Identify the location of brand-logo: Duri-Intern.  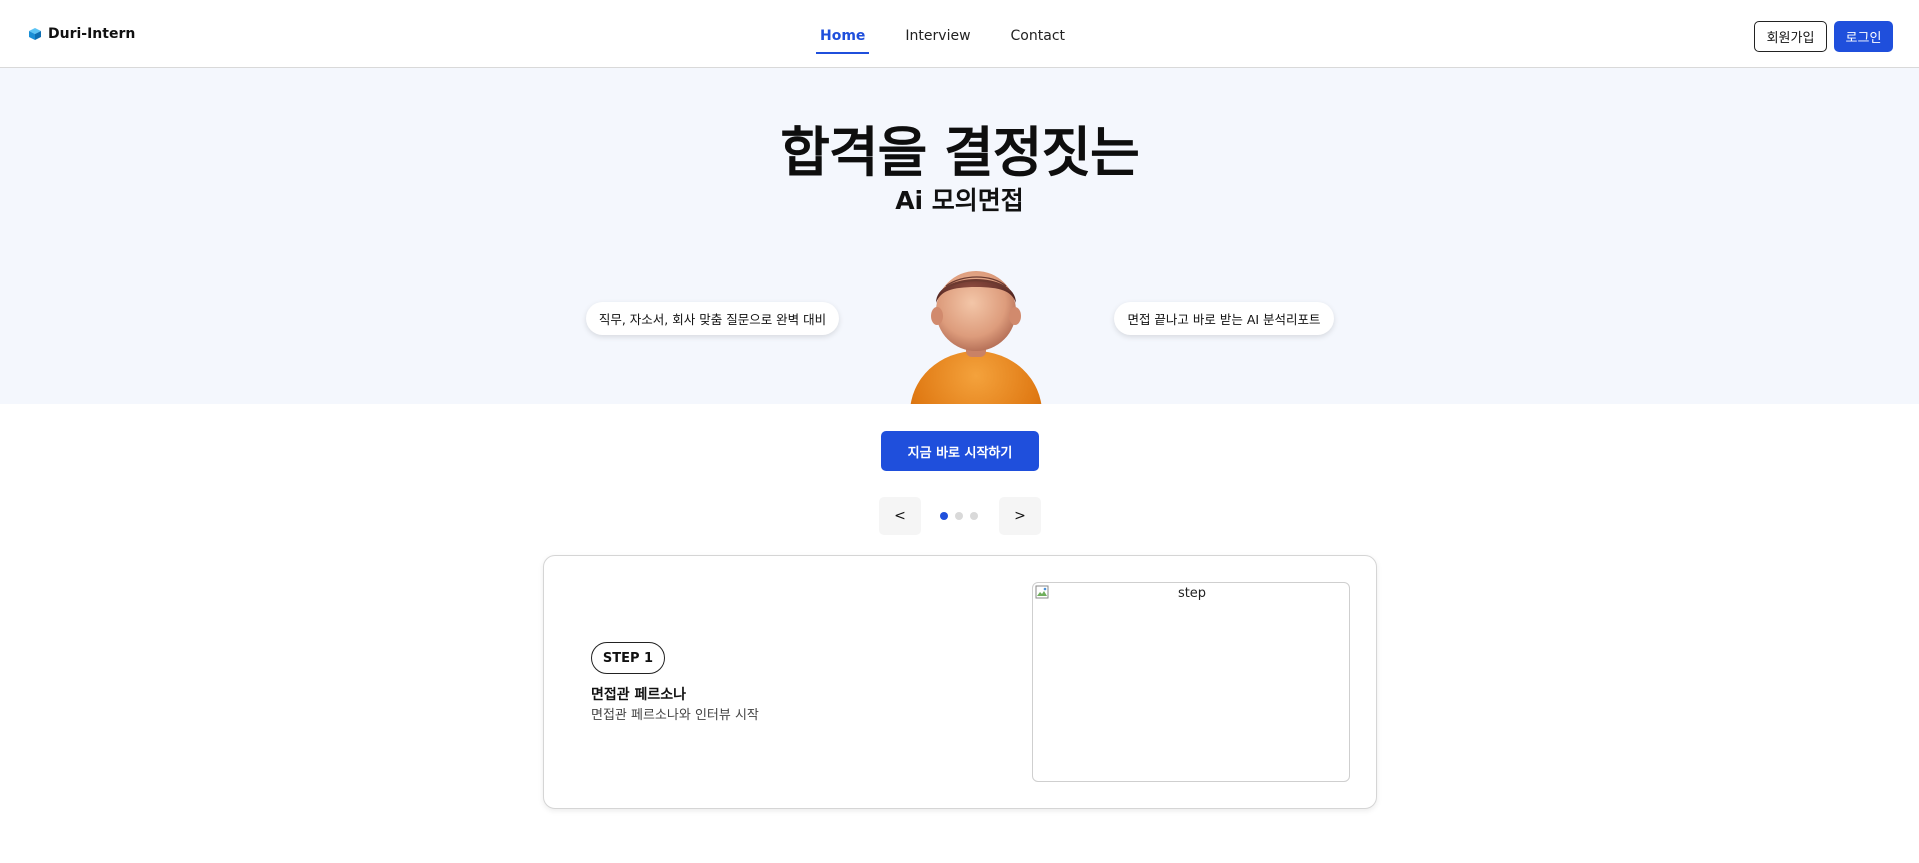
(81, 34).